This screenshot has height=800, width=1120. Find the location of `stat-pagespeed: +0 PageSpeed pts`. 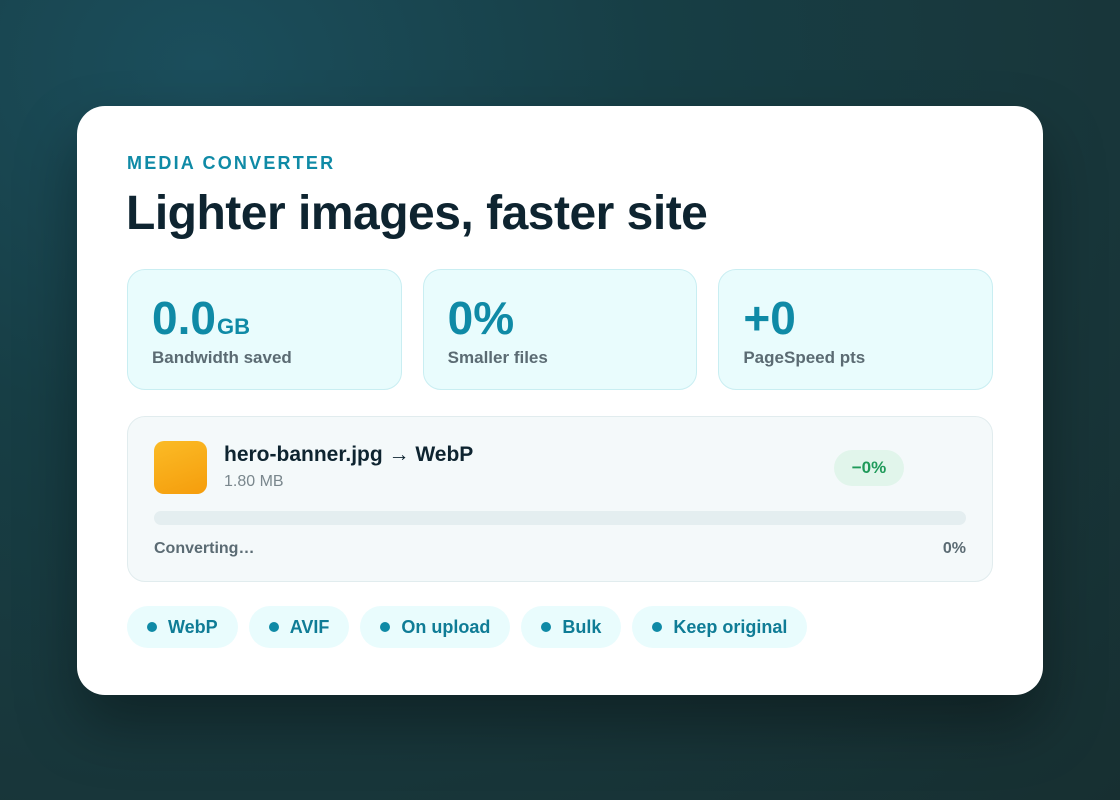

stat-pagespeed: +0 PageSpeed pts is located at coordinates (856, 329).